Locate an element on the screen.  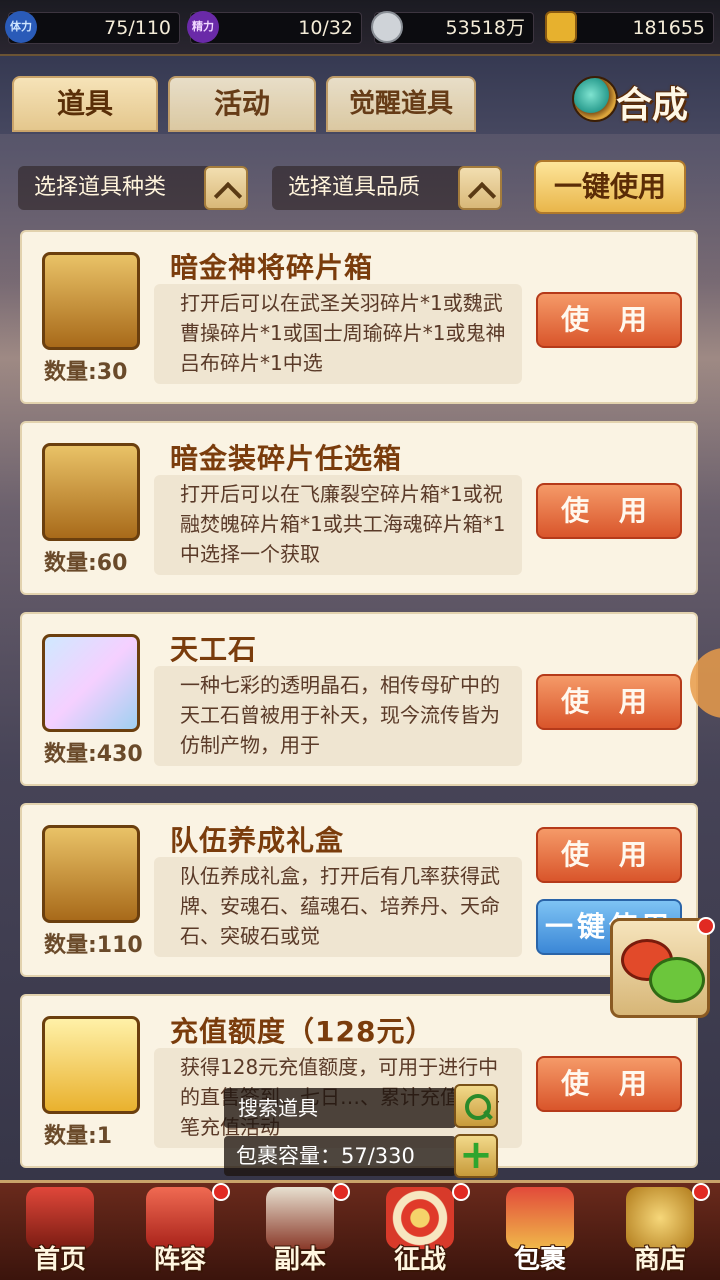
gift-box-icon is located at coordinates (91, 874).